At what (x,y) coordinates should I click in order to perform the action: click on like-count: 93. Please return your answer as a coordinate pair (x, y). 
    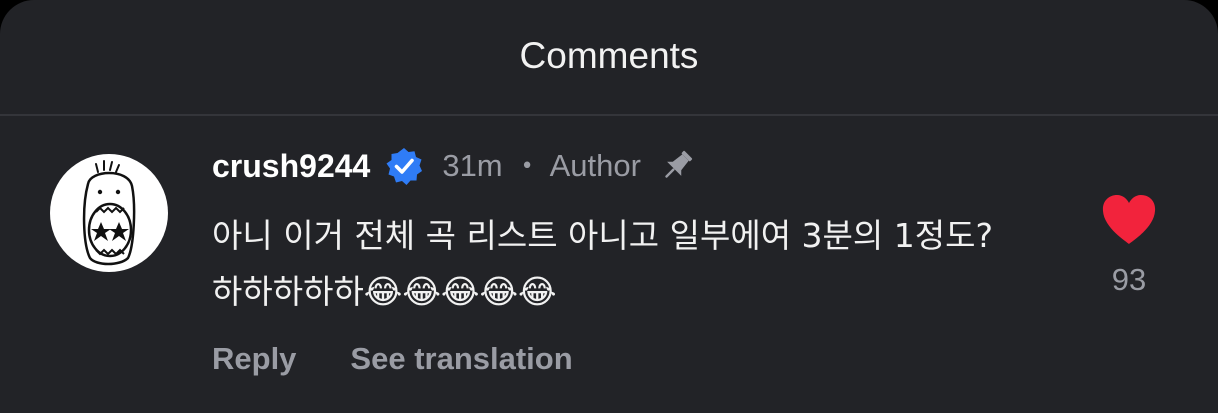
    Looking at the image, I should click on (1129, 279).